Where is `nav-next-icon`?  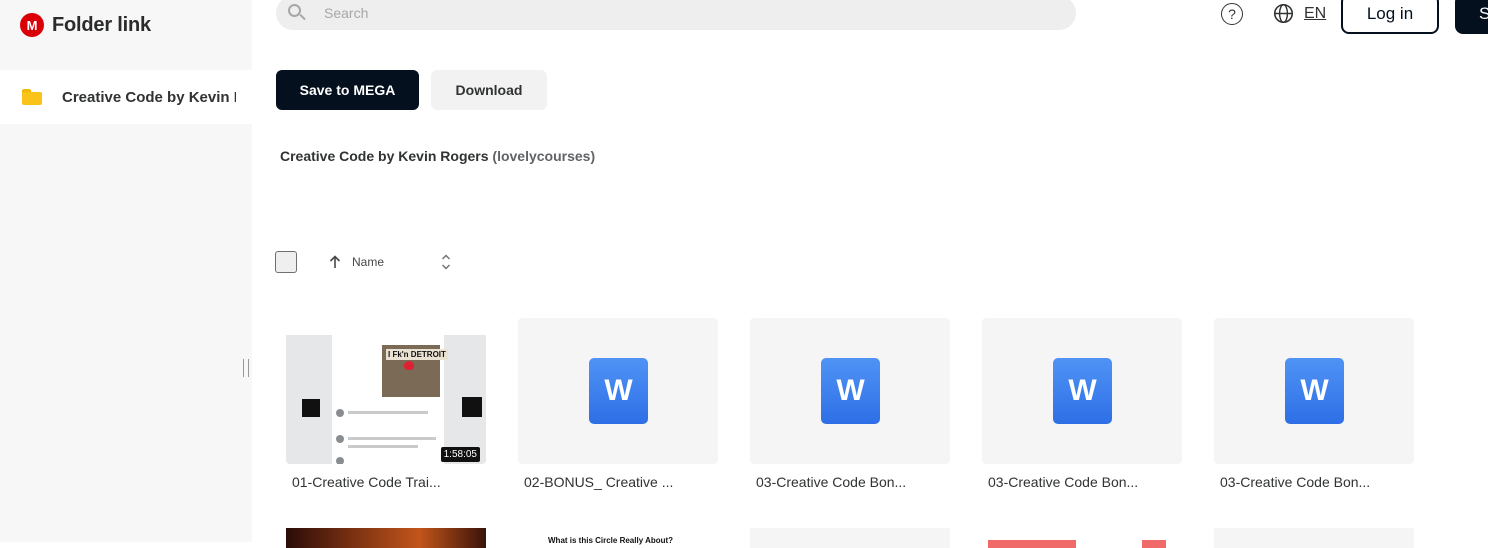 nav-next-icon is located at coordinates (472, 407).